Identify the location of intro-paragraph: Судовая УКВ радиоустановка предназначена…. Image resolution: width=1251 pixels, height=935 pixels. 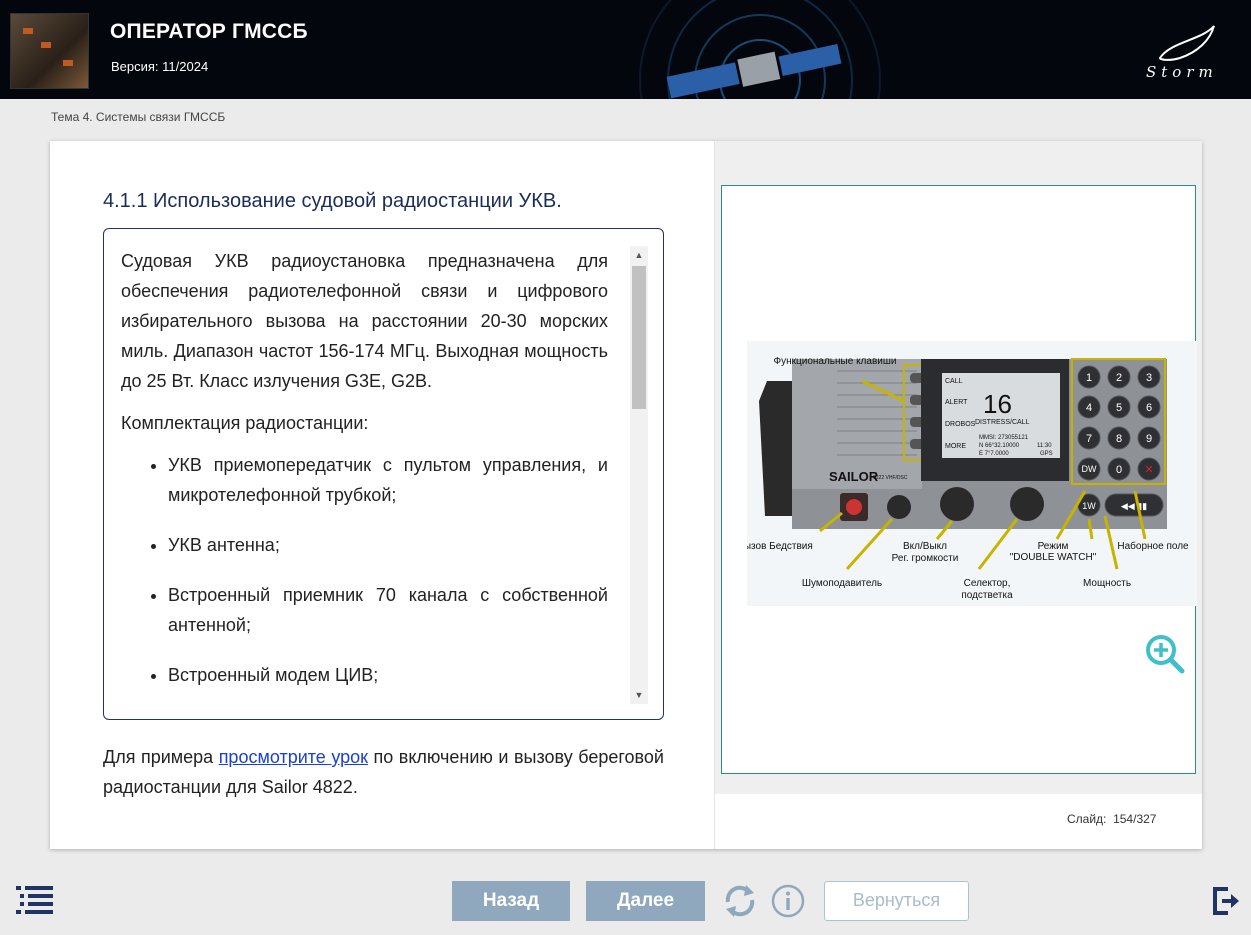
(364, 321).